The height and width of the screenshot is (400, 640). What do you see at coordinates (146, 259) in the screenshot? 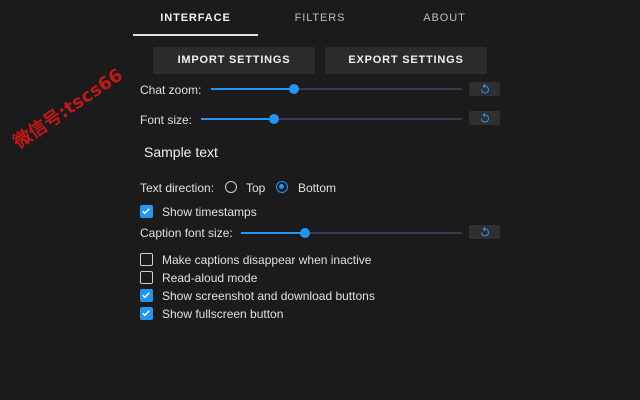
I see `make-captions-disappear-checkbox` at bounding box center [146, 259].